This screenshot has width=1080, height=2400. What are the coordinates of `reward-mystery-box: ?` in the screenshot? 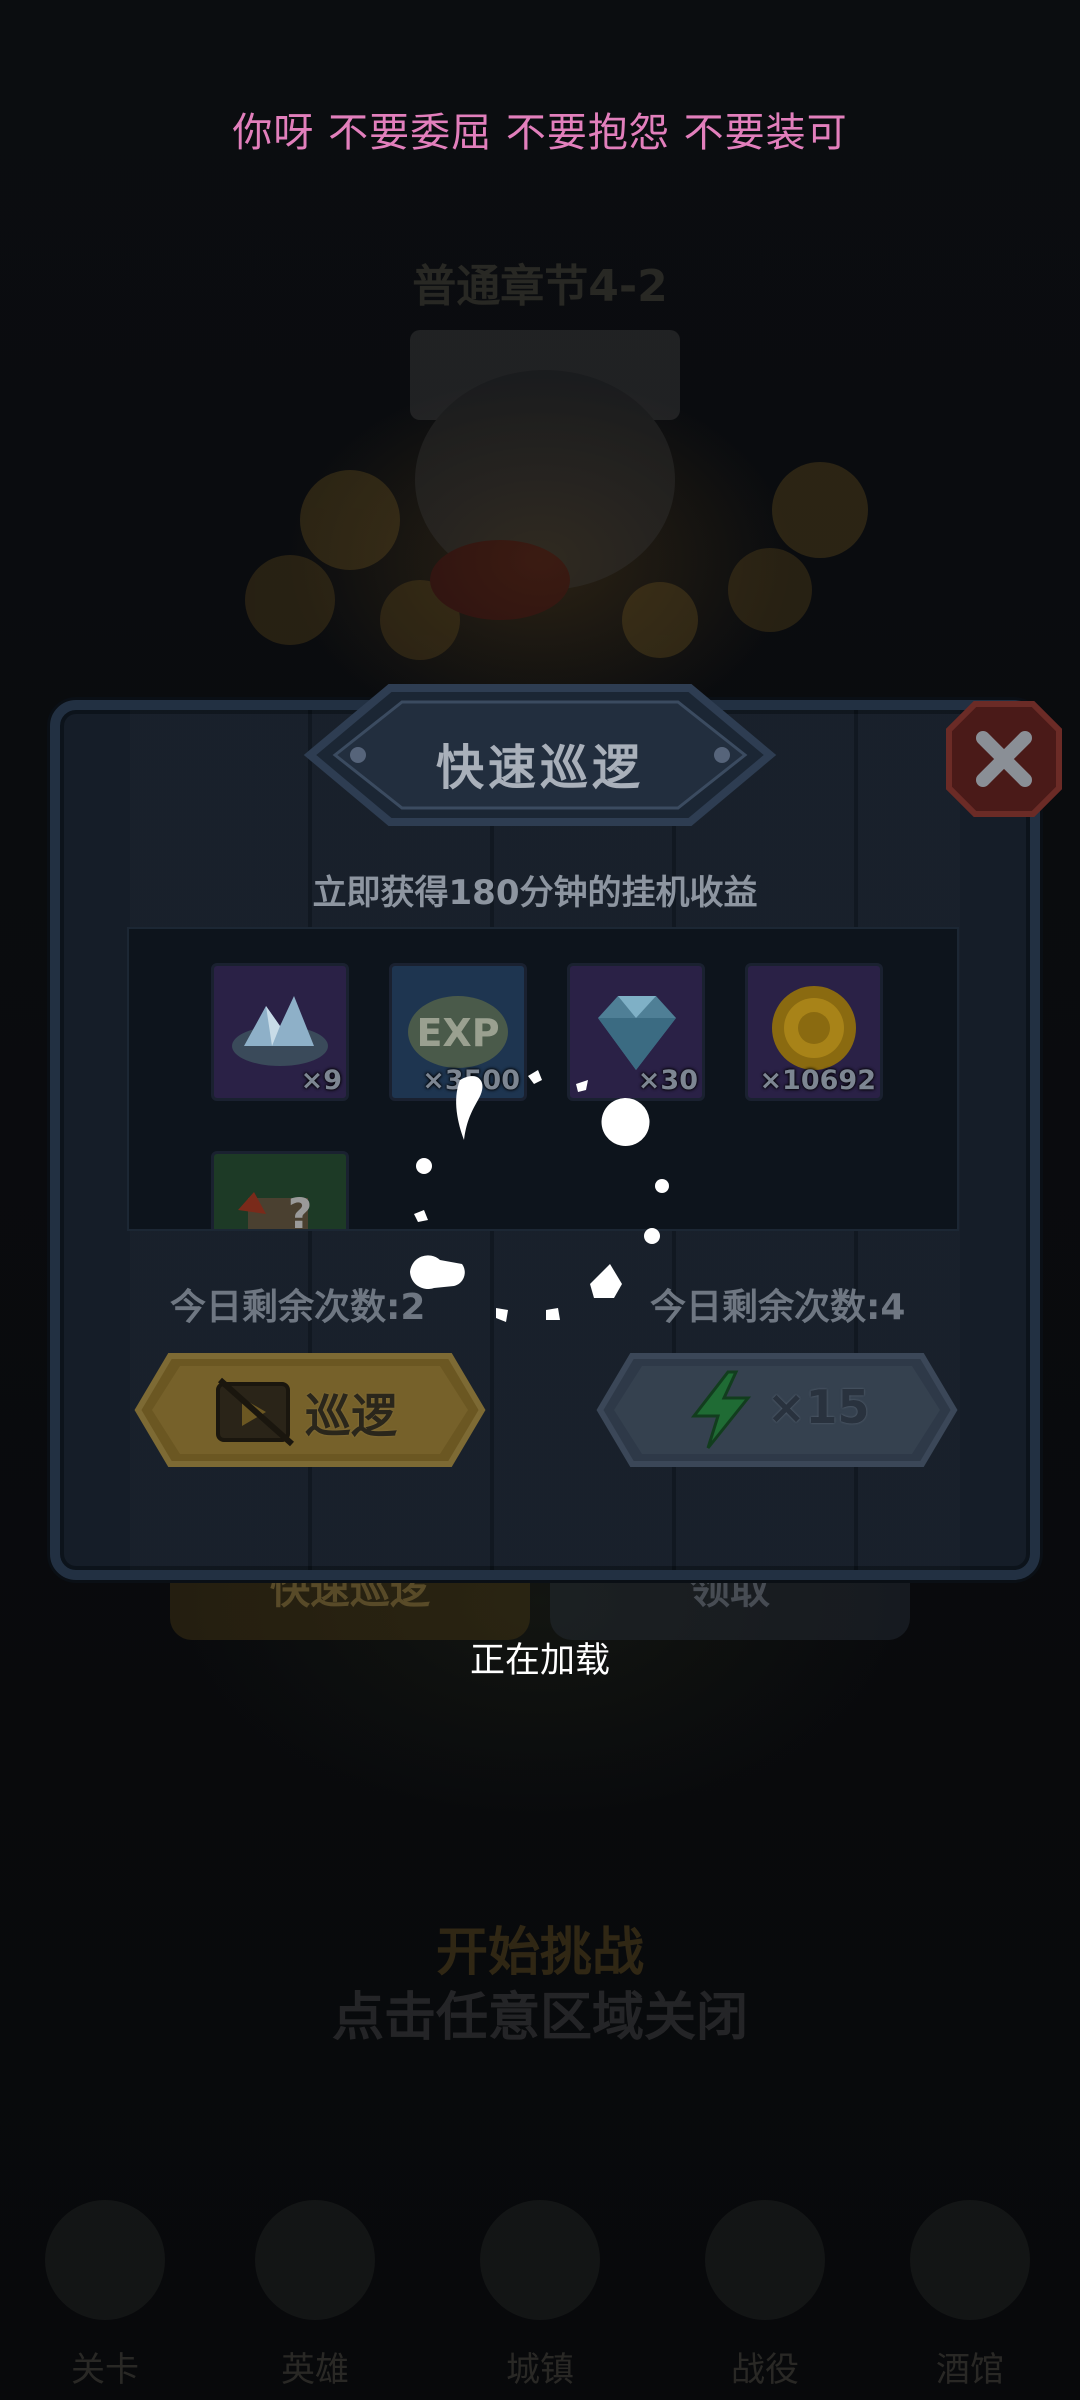 It's located at (280, 1191).